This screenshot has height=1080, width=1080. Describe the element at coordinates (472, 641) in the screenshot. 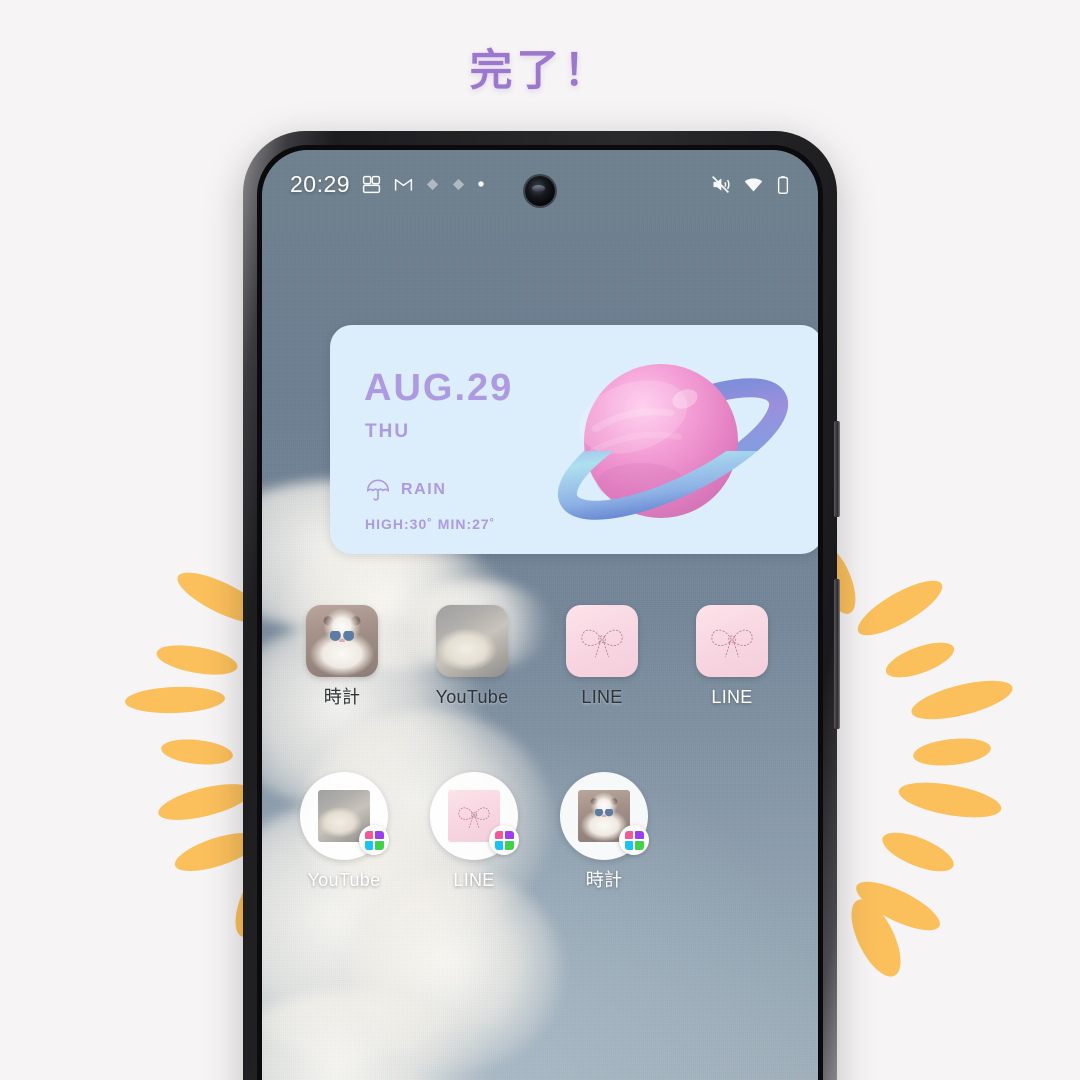

I see `youtube-app-sheep-photo-icon` at that location.